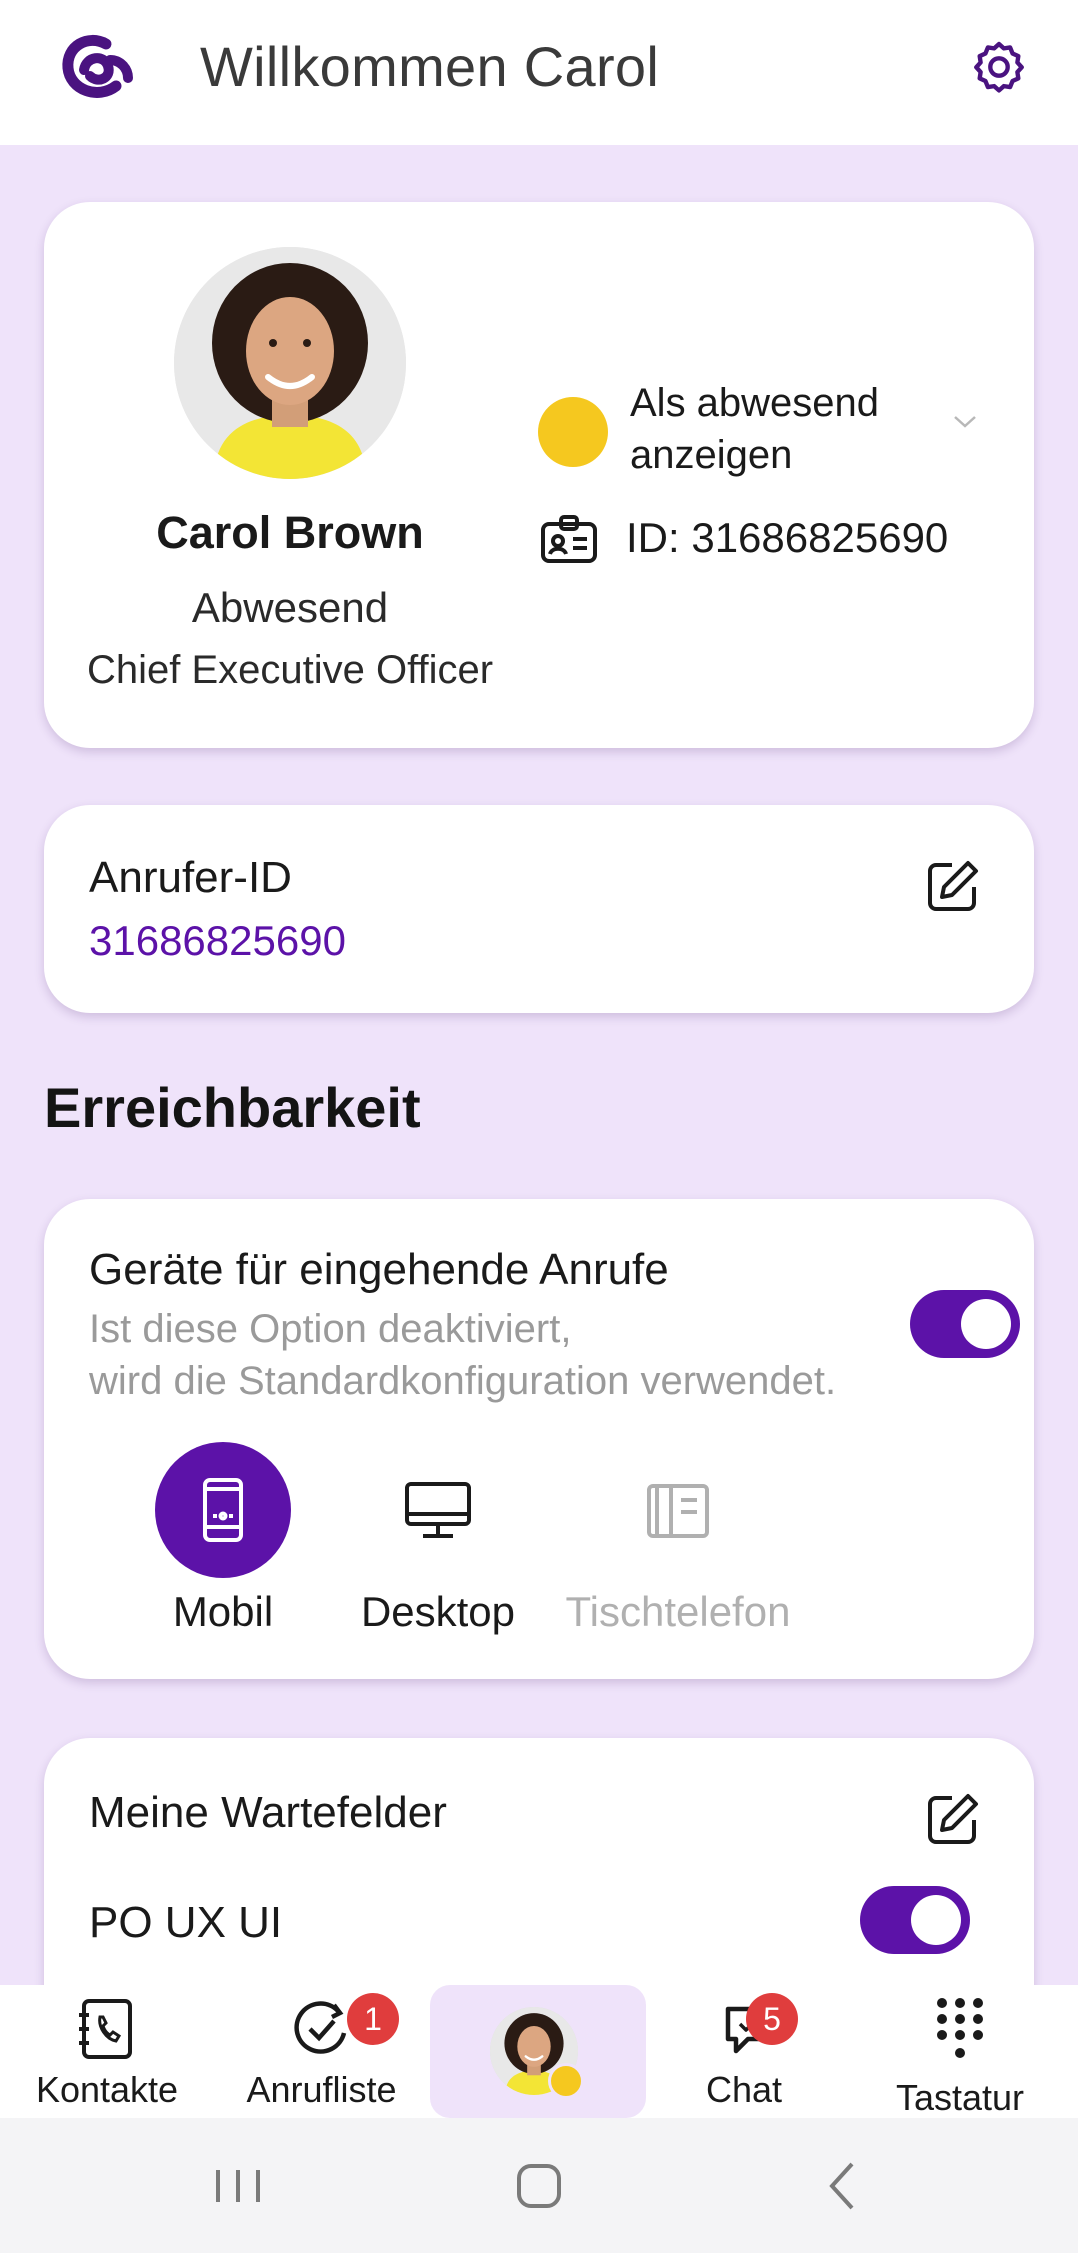  What do you see at coordinates (290, 607) in the screenshot?
I see `profile-status: Abwesend` at bounding box center [290, 607].